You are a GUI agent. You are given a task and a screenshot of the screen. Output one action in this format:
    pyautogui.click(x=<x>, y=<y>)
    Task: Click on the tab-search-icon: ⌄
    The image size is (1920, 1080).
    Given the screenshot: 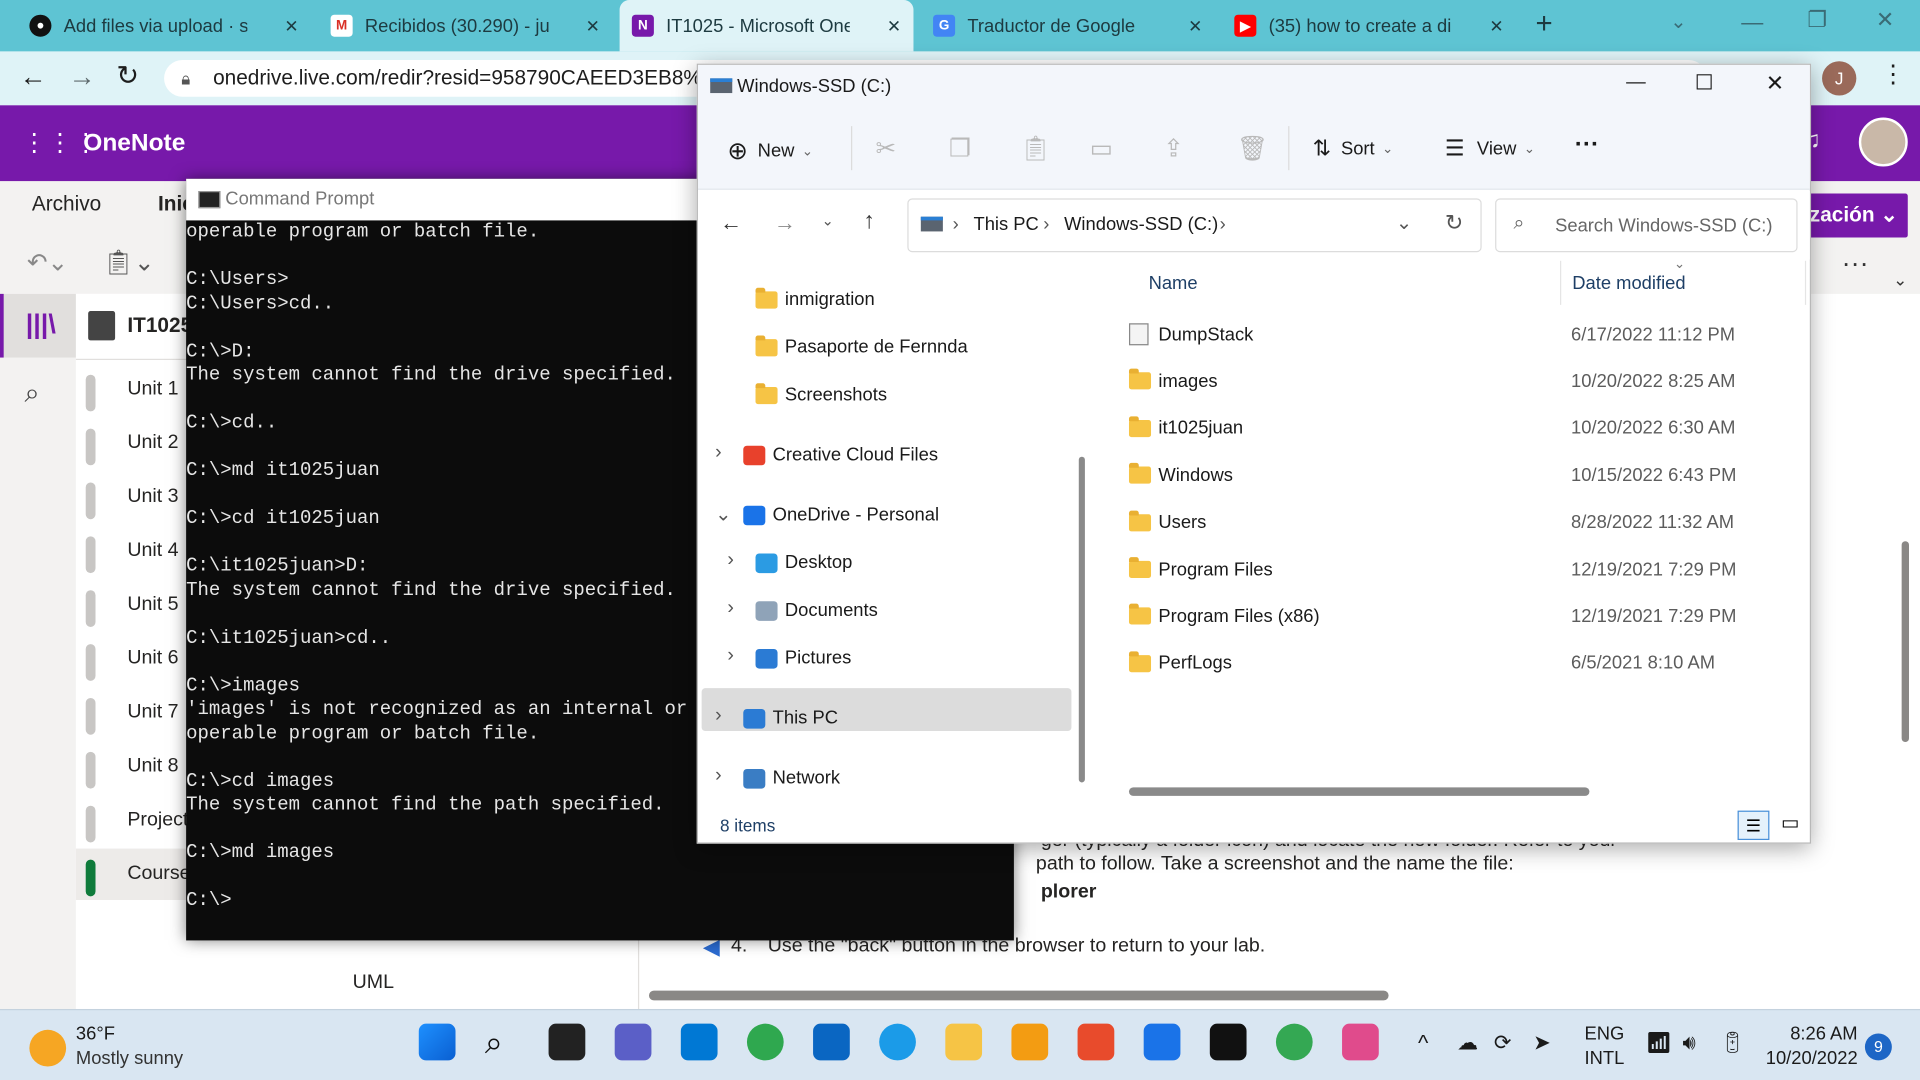 What is the action you would take?
    pyautogui.click(x=1678, y=22)
    